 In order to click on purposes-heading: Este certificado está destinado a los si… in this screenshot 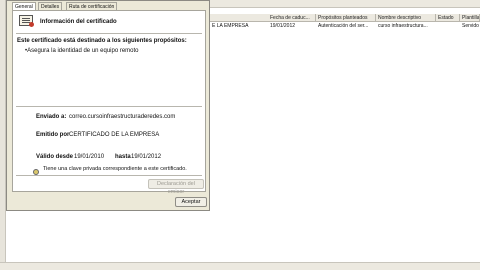, I will do `click(102, 41)`.